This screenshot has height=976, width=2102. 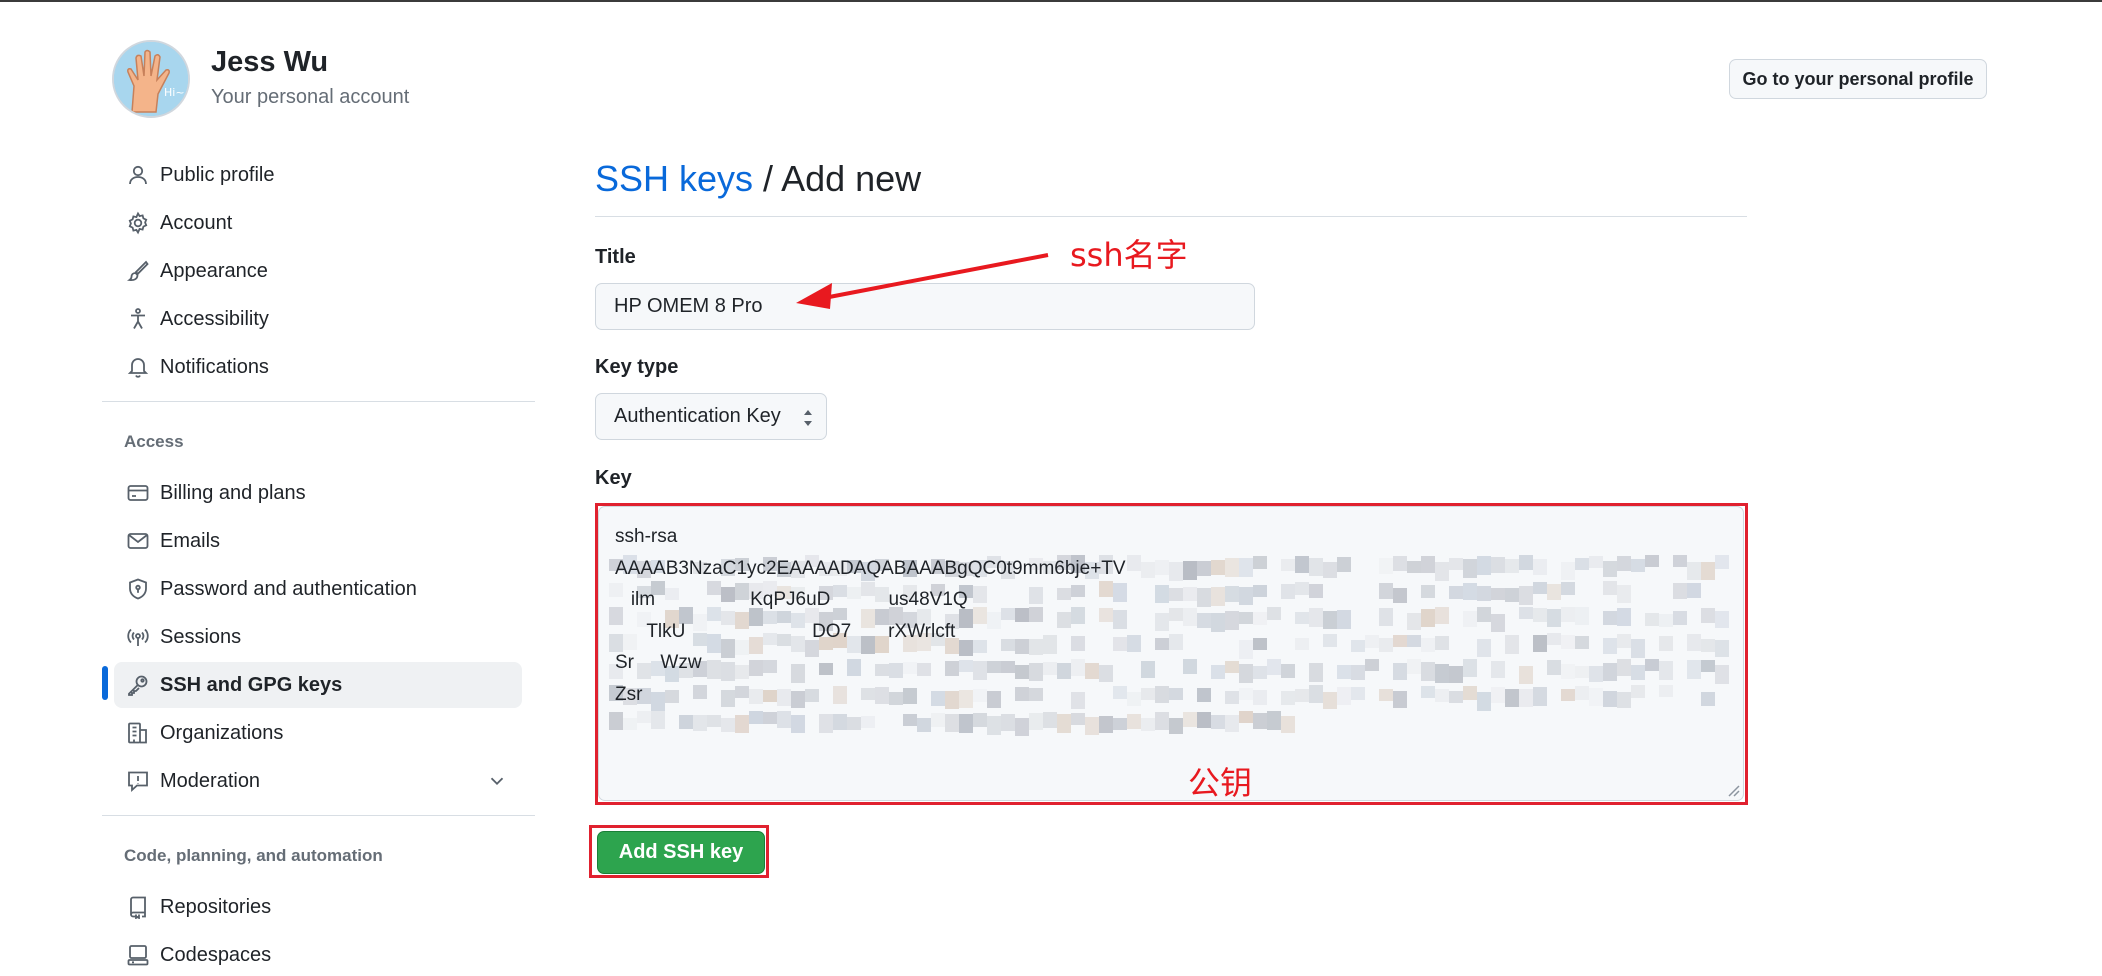 I want to click on annotation-title-note: ssh名字, so click(x=1129, y=255).